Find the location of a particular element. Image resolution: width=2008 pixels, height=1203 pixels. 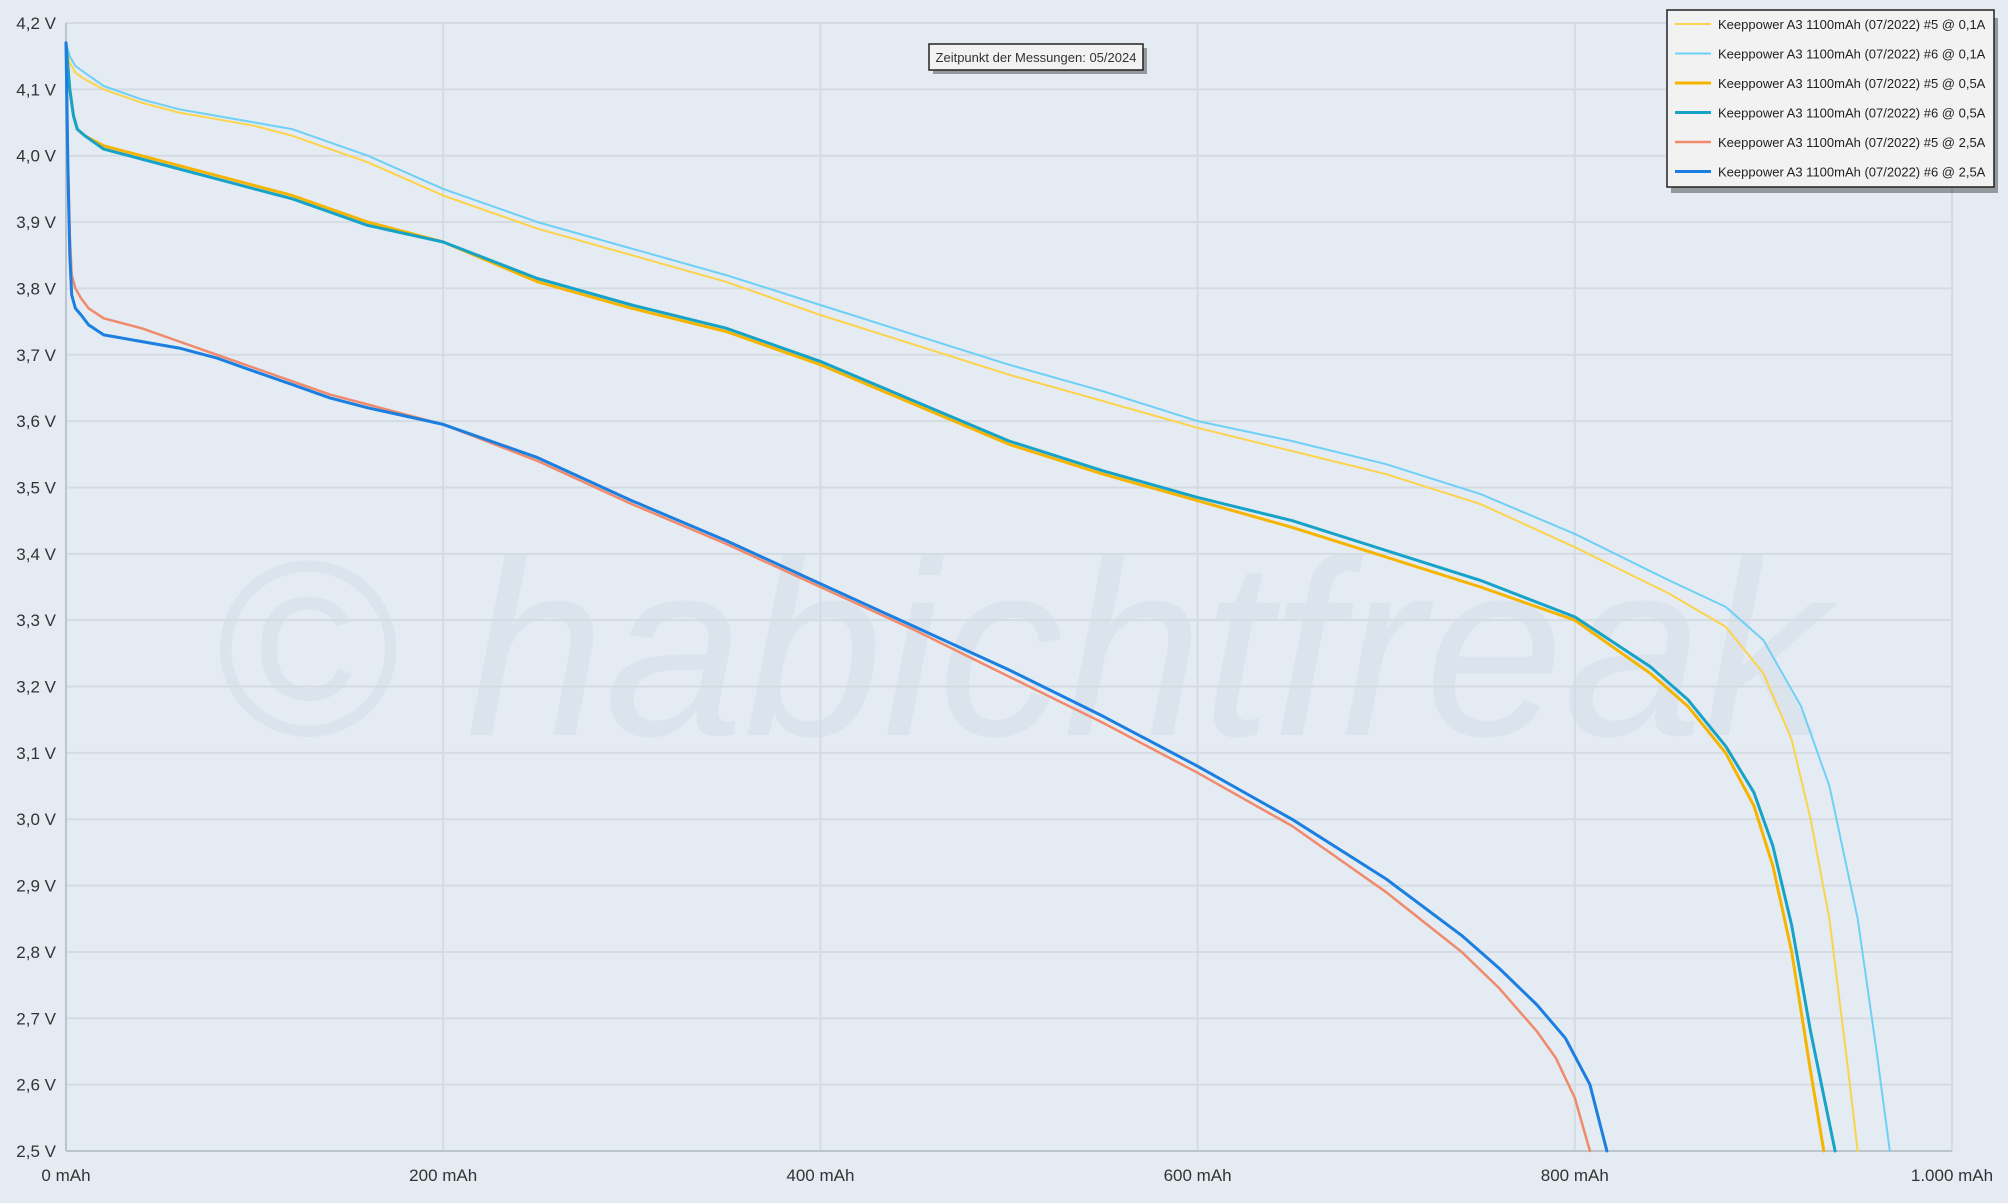

legend-label: Keeppower A3 1100mAh (07/2022) #6 @ 0,1A is located at coordinates (1852, 54).